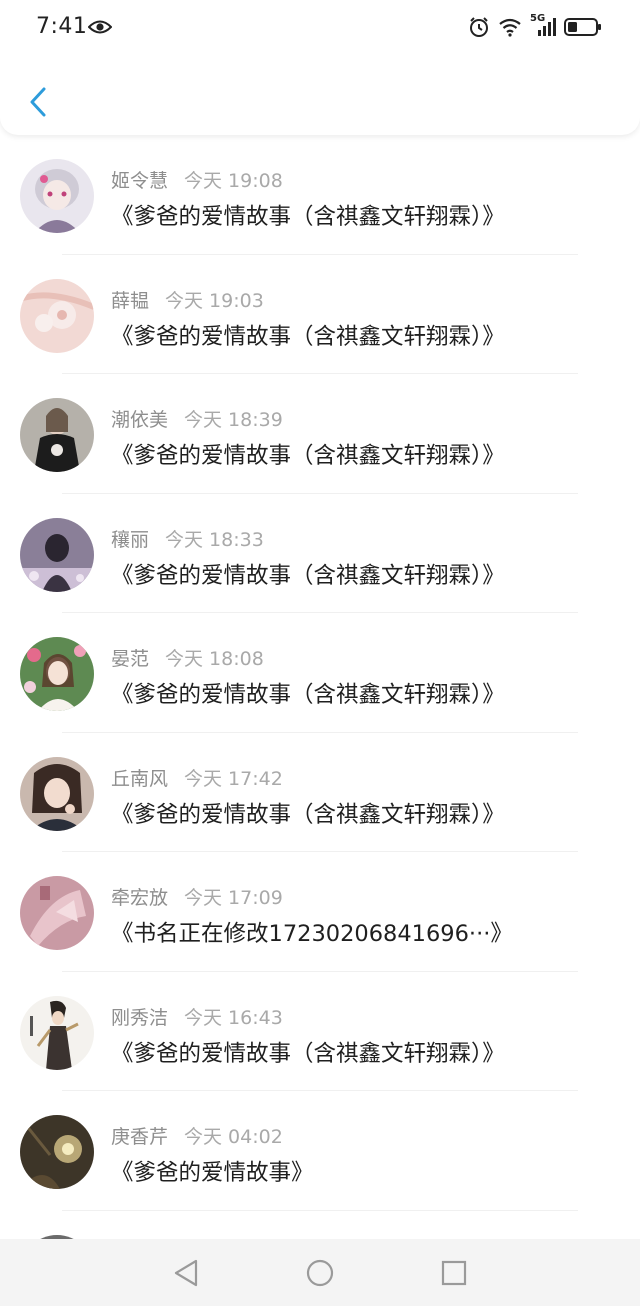  I want to click on sender-name: 薛韫, so click(130, 300).